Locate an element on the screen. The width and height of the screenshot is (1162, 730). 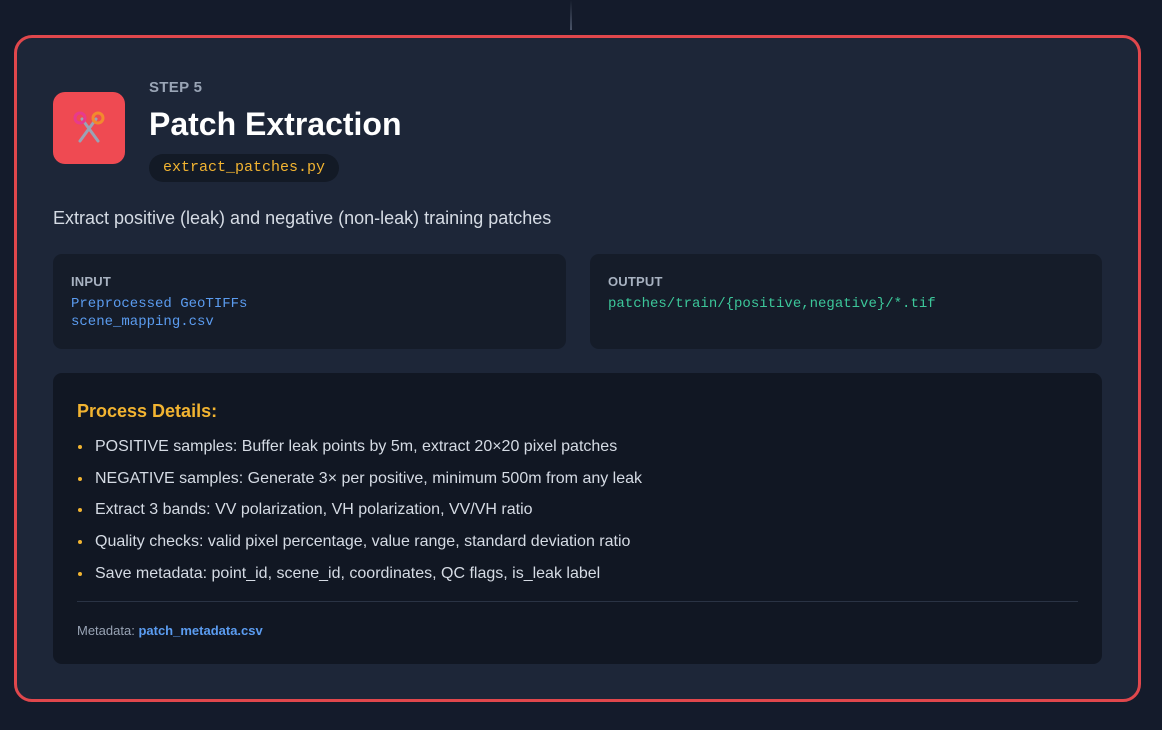
input-heading: INPUT is located at coordinates (91, 281).